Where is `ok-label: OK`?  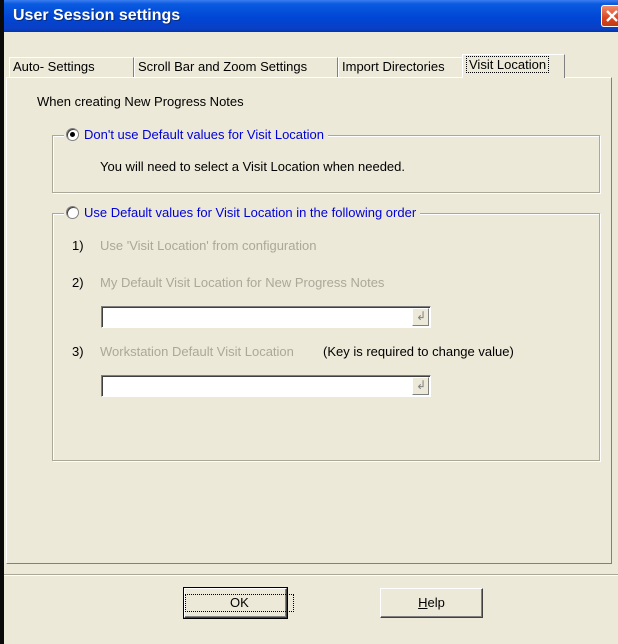
ok-label: OK is located at coordinates (239, 603).